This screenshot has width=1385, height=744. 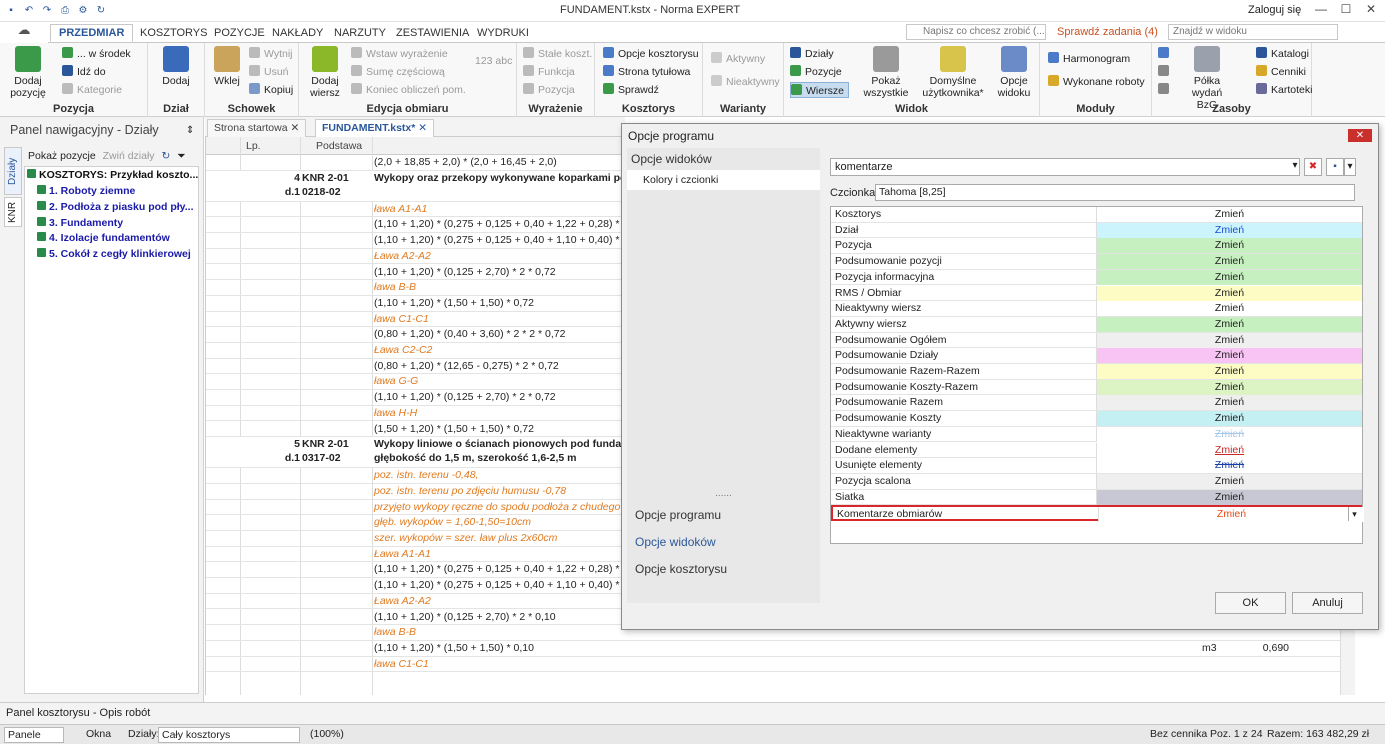 What do you see at coordinates (1313, 167) in the screenshot?
I see `delete-scheme-button: ✖` at bounding box center [1313, 167].